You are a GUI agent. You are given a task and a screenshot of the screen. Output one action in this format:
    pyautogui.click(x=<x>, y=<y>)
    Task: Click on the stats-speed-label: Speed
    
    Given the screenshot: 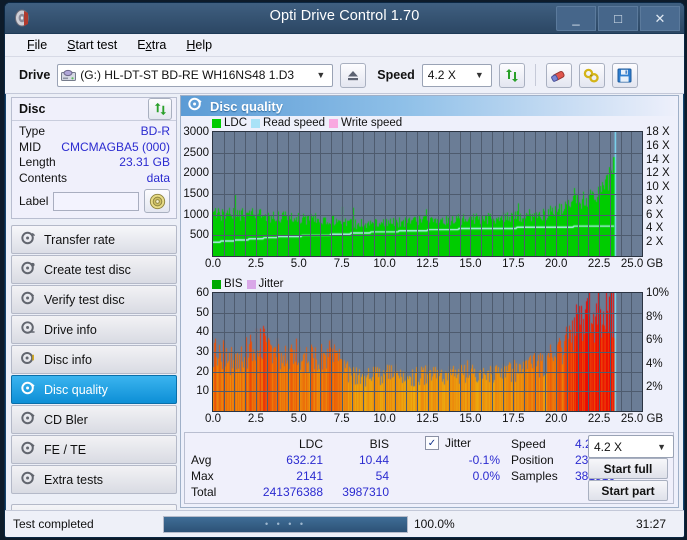 What is the action you would take?
    pyautogui.click(x=528, y=444)
    